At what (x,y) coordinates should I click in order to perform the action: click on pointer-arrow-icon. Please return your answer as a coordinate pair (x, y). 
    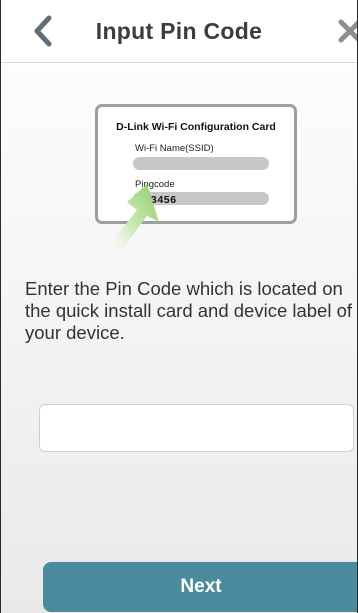
    Looking at the image, I should click on (133, 220).